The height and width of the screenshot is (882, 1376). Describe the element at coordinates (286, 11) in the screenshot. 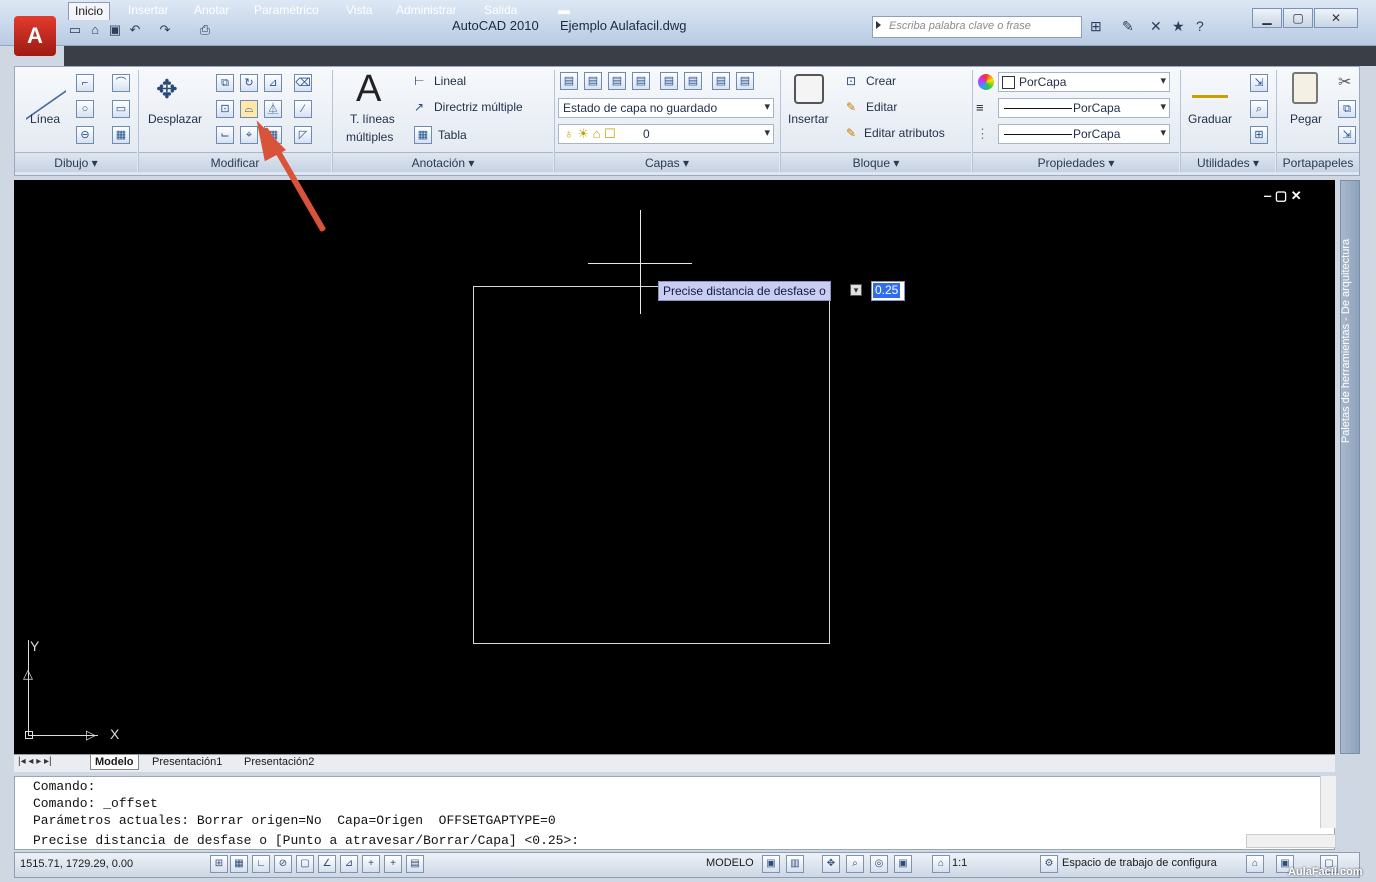

I see `tab-parametrico: Paramétrico` at that location.